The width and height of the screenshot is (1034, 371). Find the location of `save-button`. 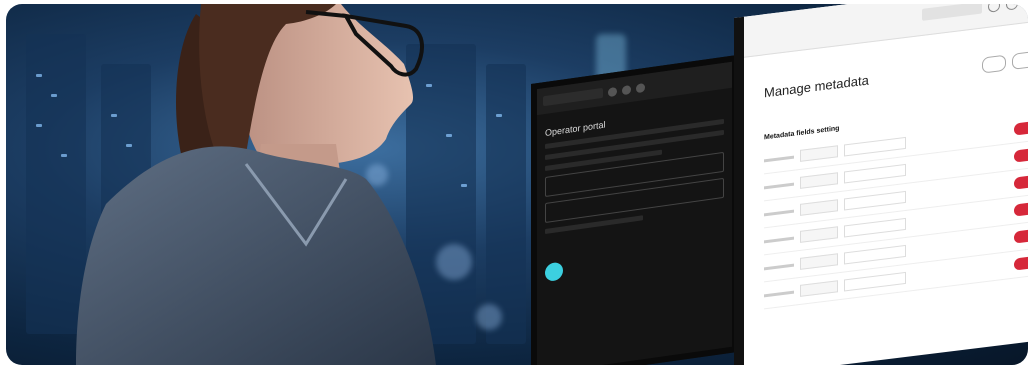

save-button is located at coordinates (1020, 60).